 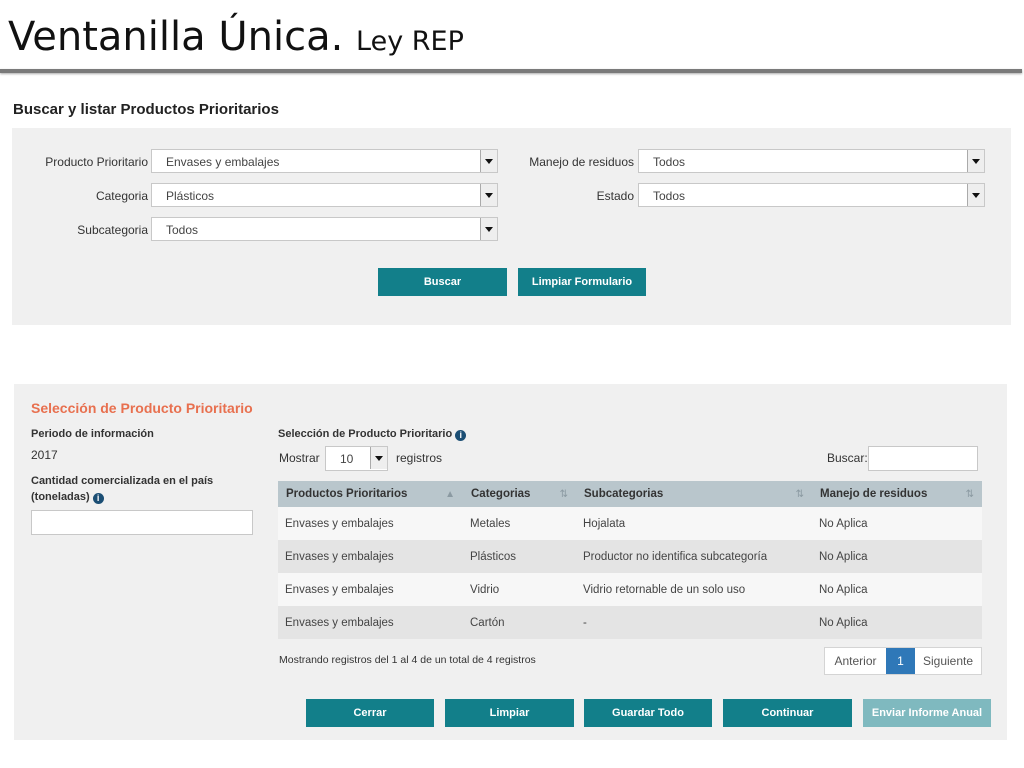 What do you see at coordinates (694, 622) in the screenshot?
I see `table-cell: -` at bounding box center [694, 622].